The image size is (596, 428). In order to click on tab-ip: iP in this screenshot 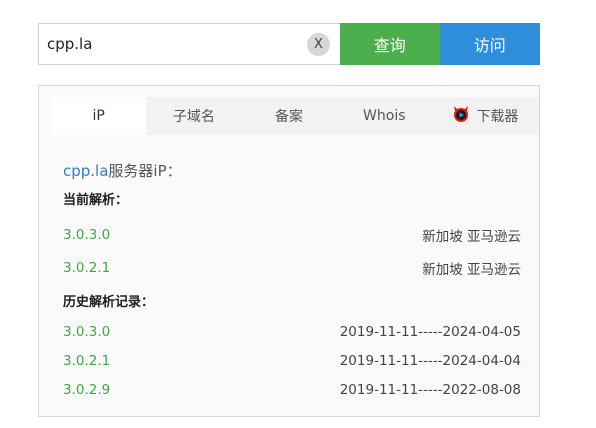, I will do `click(99, 116)`.